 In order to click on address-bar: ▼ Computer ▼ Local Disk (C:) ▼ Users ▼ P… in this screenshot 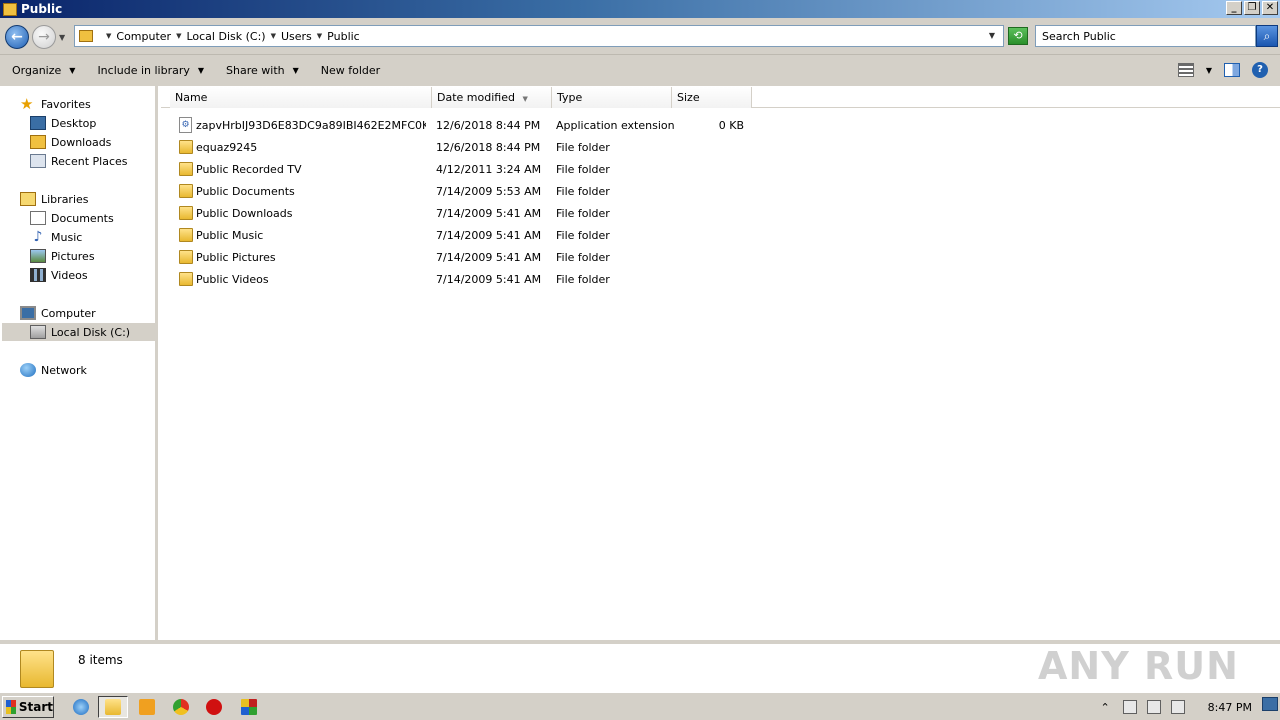, I will do `click(539, 36)`.